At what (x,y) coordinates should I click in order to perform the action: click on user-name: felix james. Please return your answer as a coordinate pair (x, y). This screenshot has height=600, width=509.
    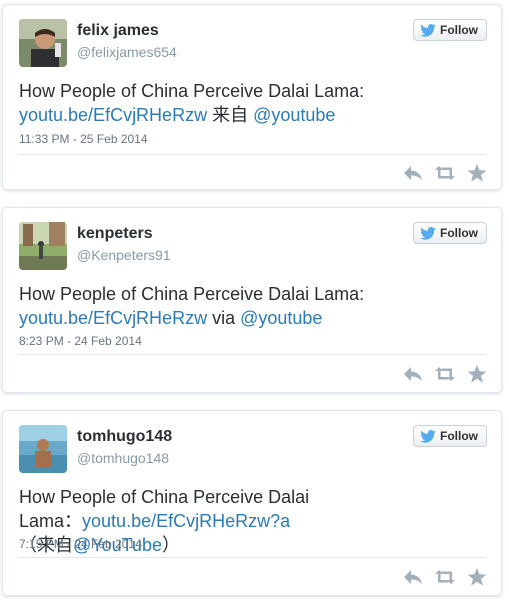
    Looking at the image, I should click on (118, 31).